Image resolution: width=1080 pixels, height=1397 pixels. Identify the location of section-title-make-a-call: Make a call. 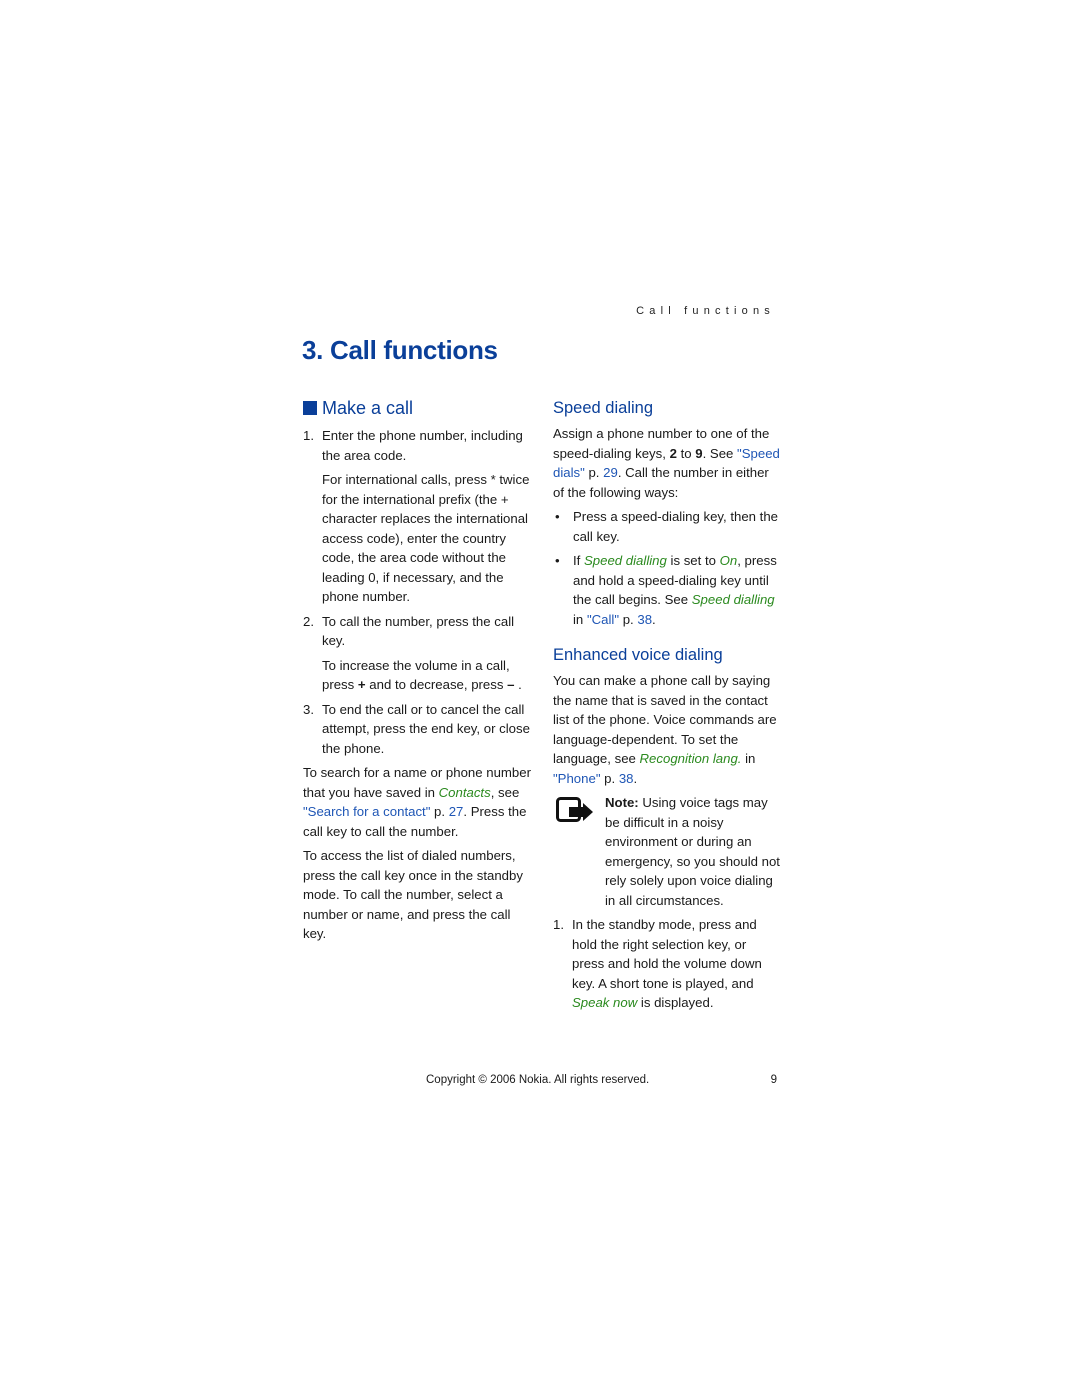
(417, 408).